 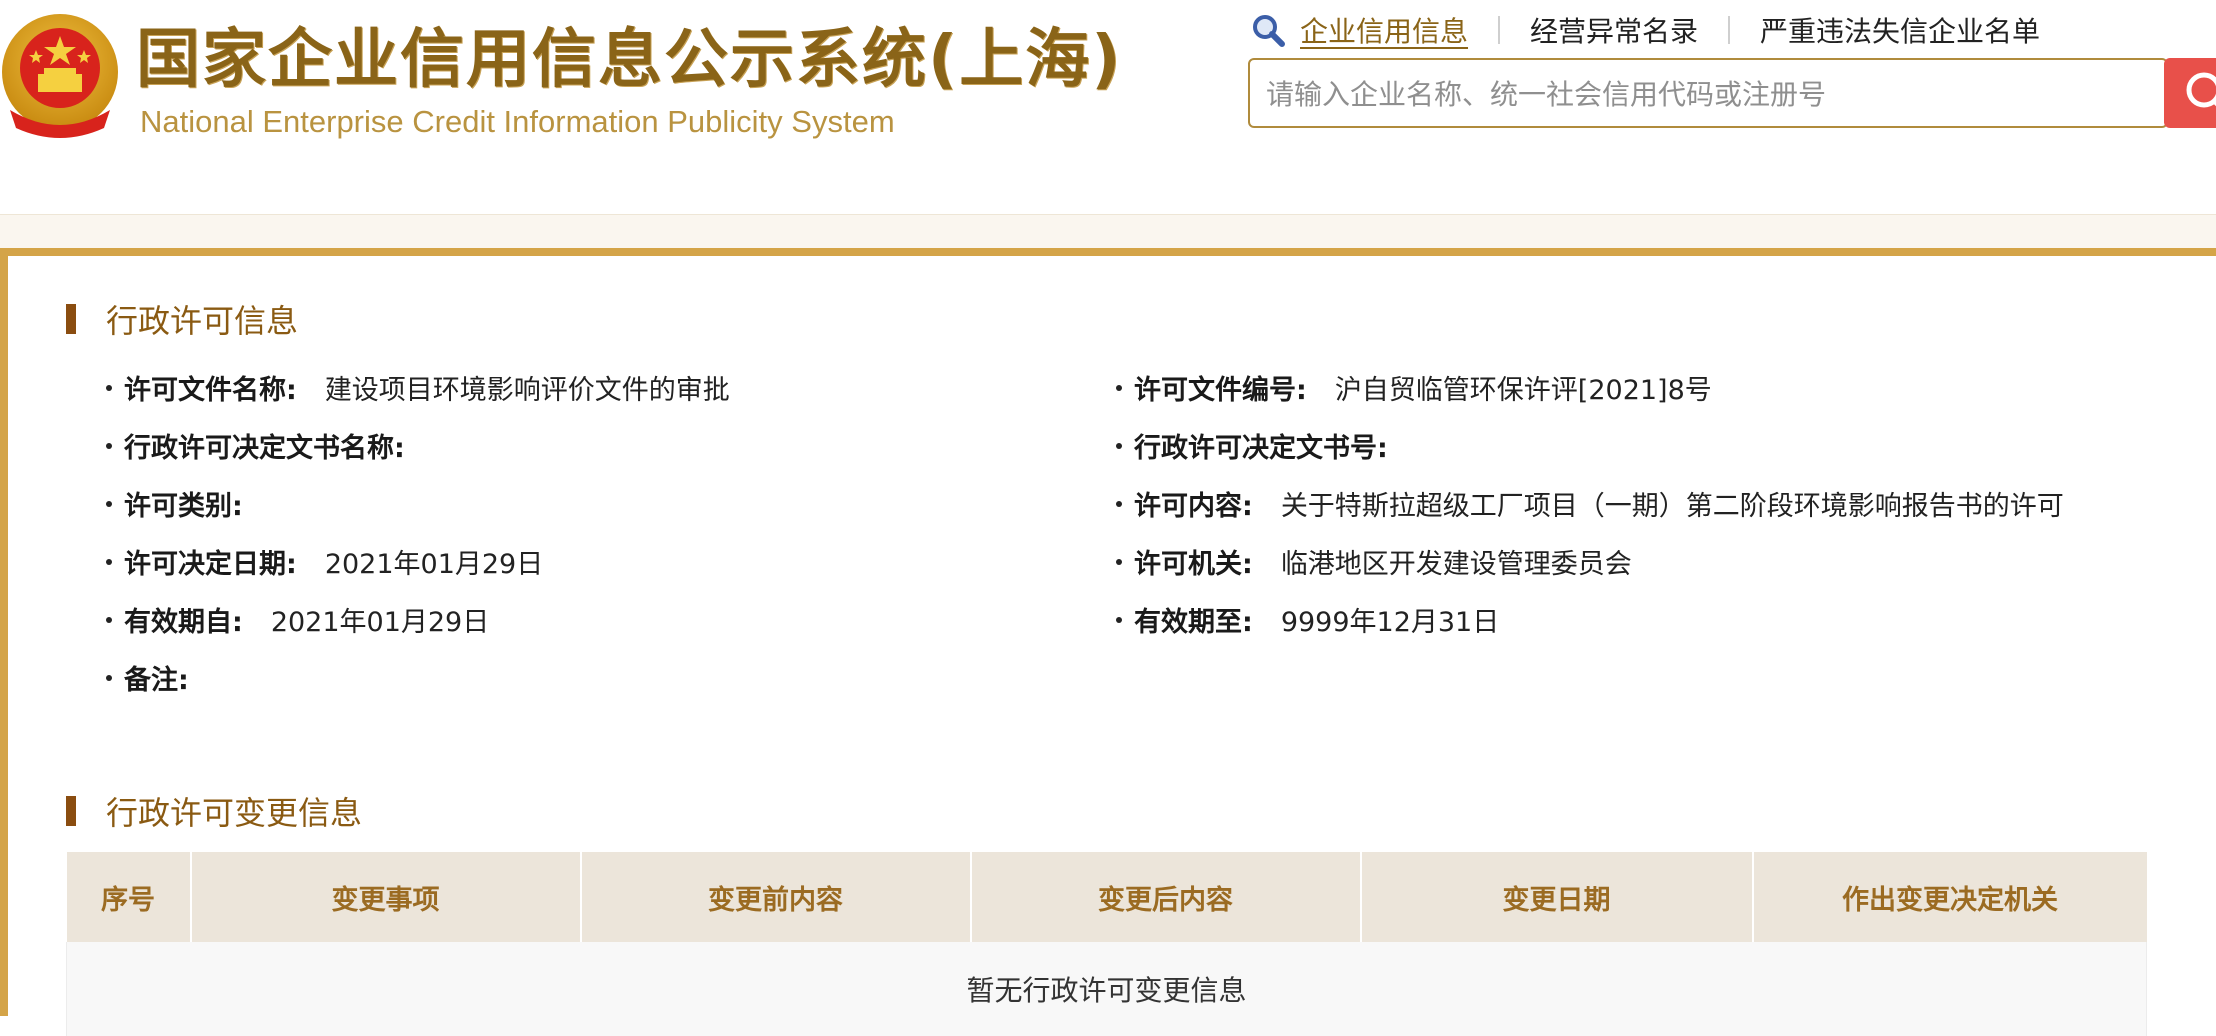 I want to click on field-label: 许可类别:, so click(x=183, y=506).